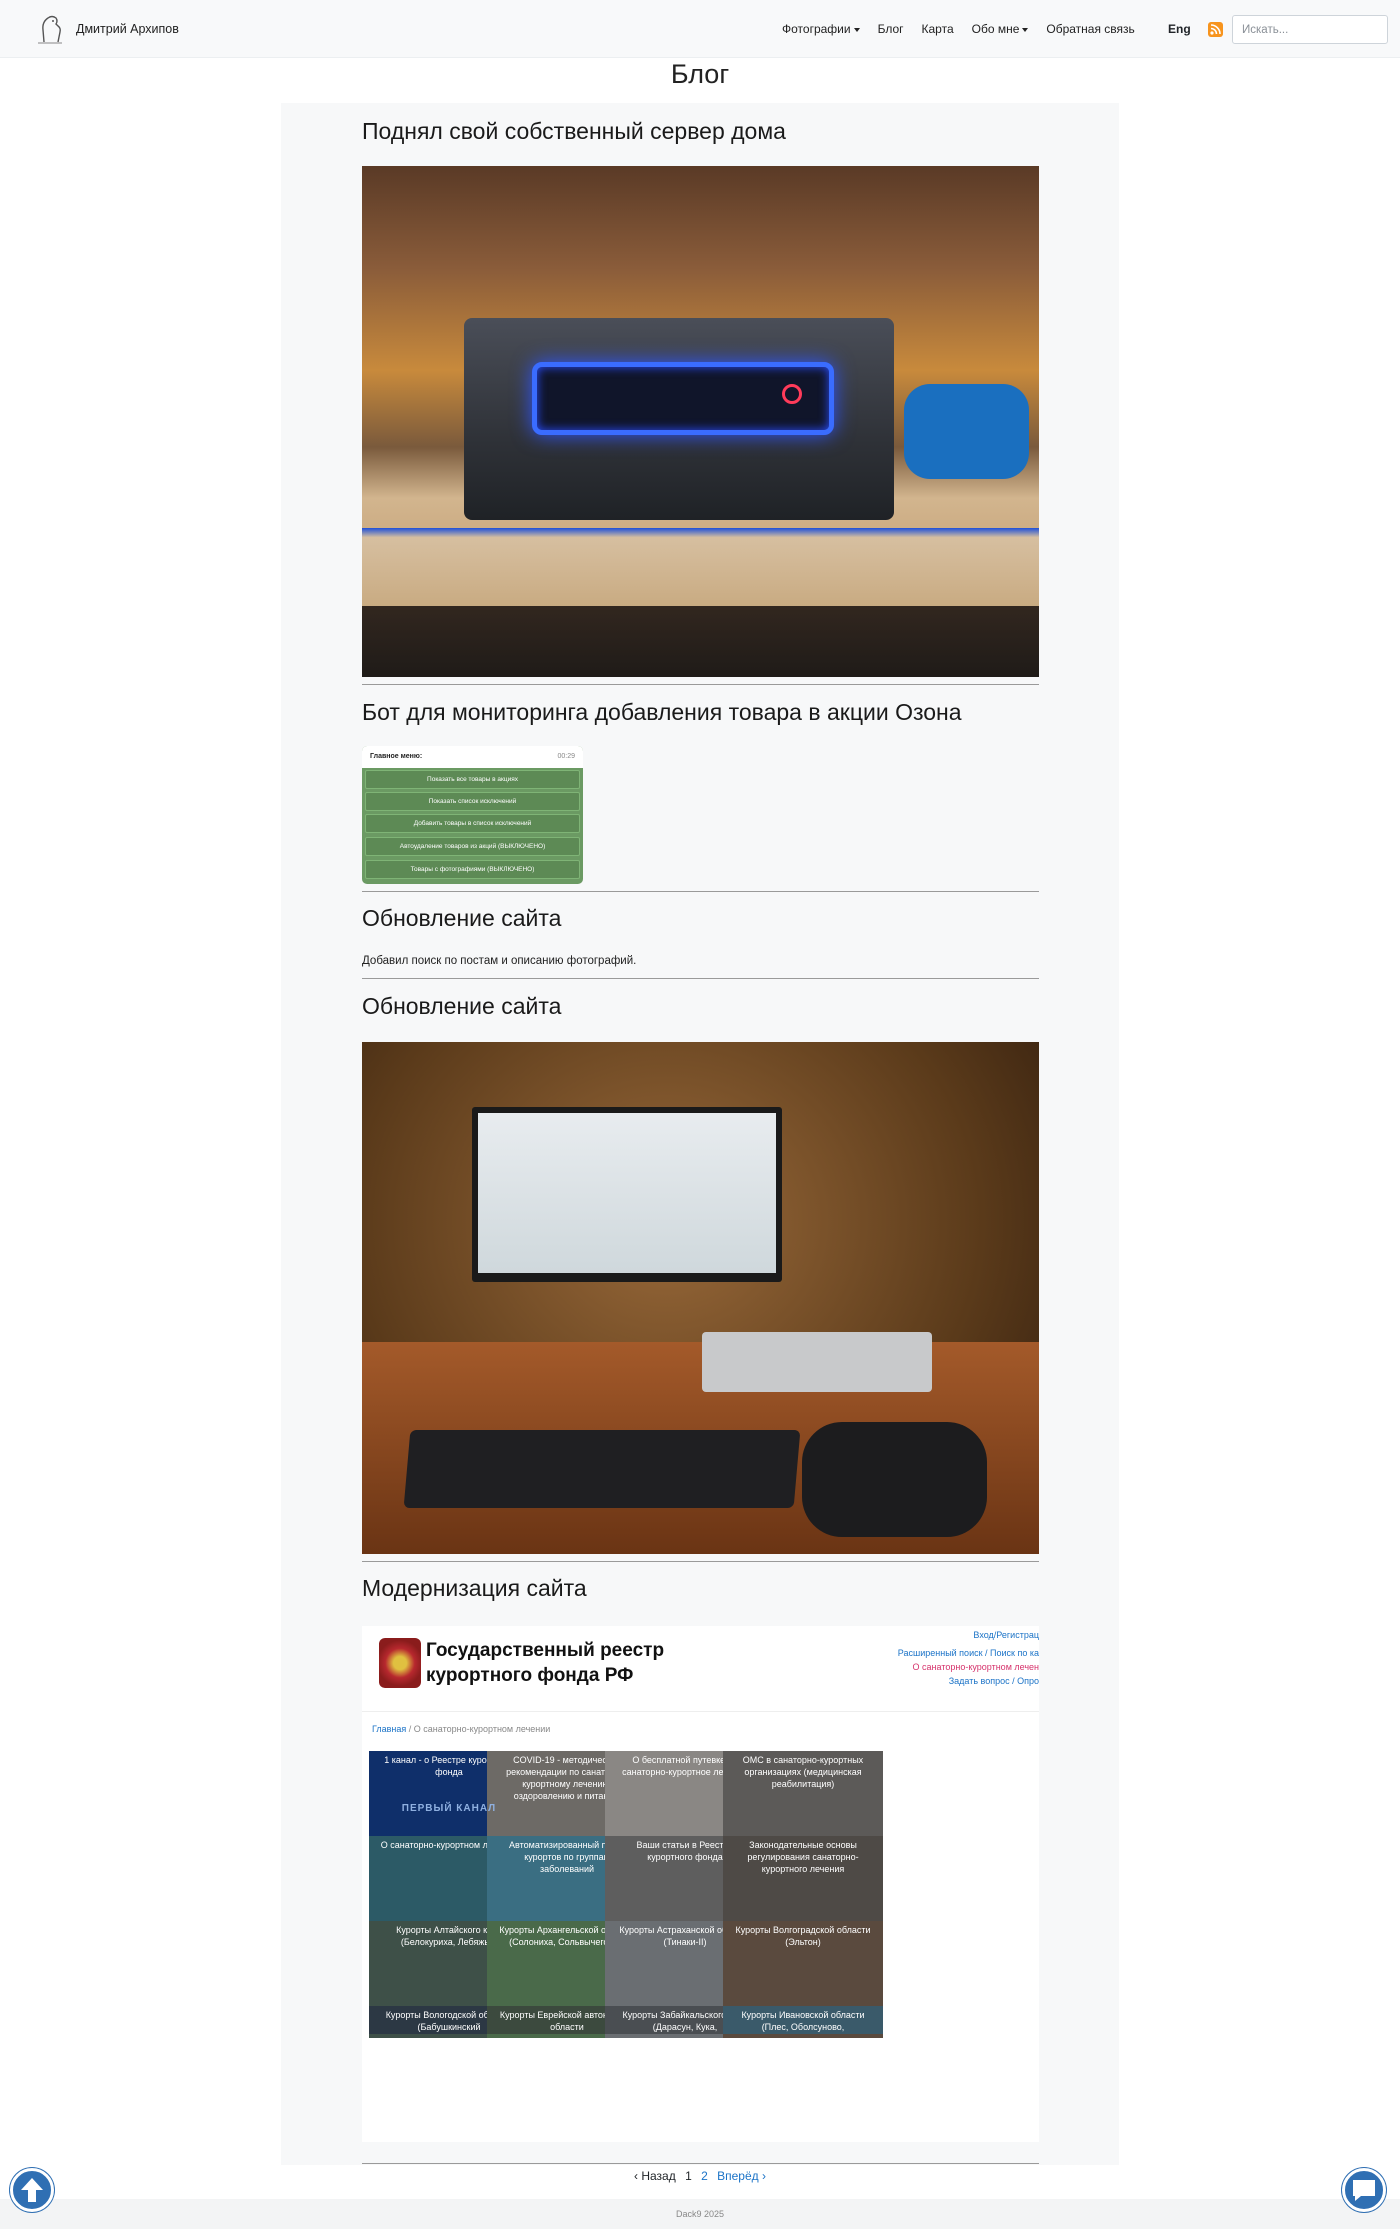 This screenshot has height=2229, width=1400. Describe the element at coordinates (894, 1479) in the screenshot. I see `mouse-pad` at that location.